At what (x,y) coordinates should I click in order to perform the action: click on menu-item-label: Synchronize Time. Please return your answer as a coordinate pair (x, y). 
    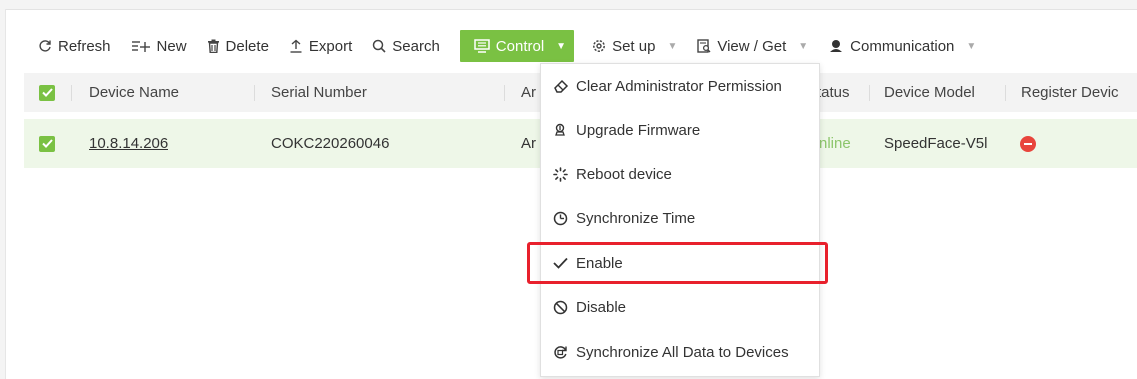
    Looking at the image, I should click on (636, 218).